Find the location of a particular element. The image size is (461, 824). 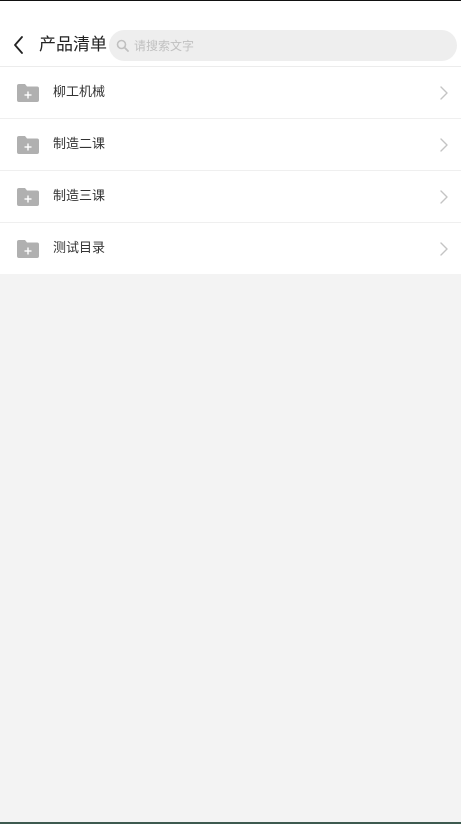

back-button is located at coordinates (19, 45).